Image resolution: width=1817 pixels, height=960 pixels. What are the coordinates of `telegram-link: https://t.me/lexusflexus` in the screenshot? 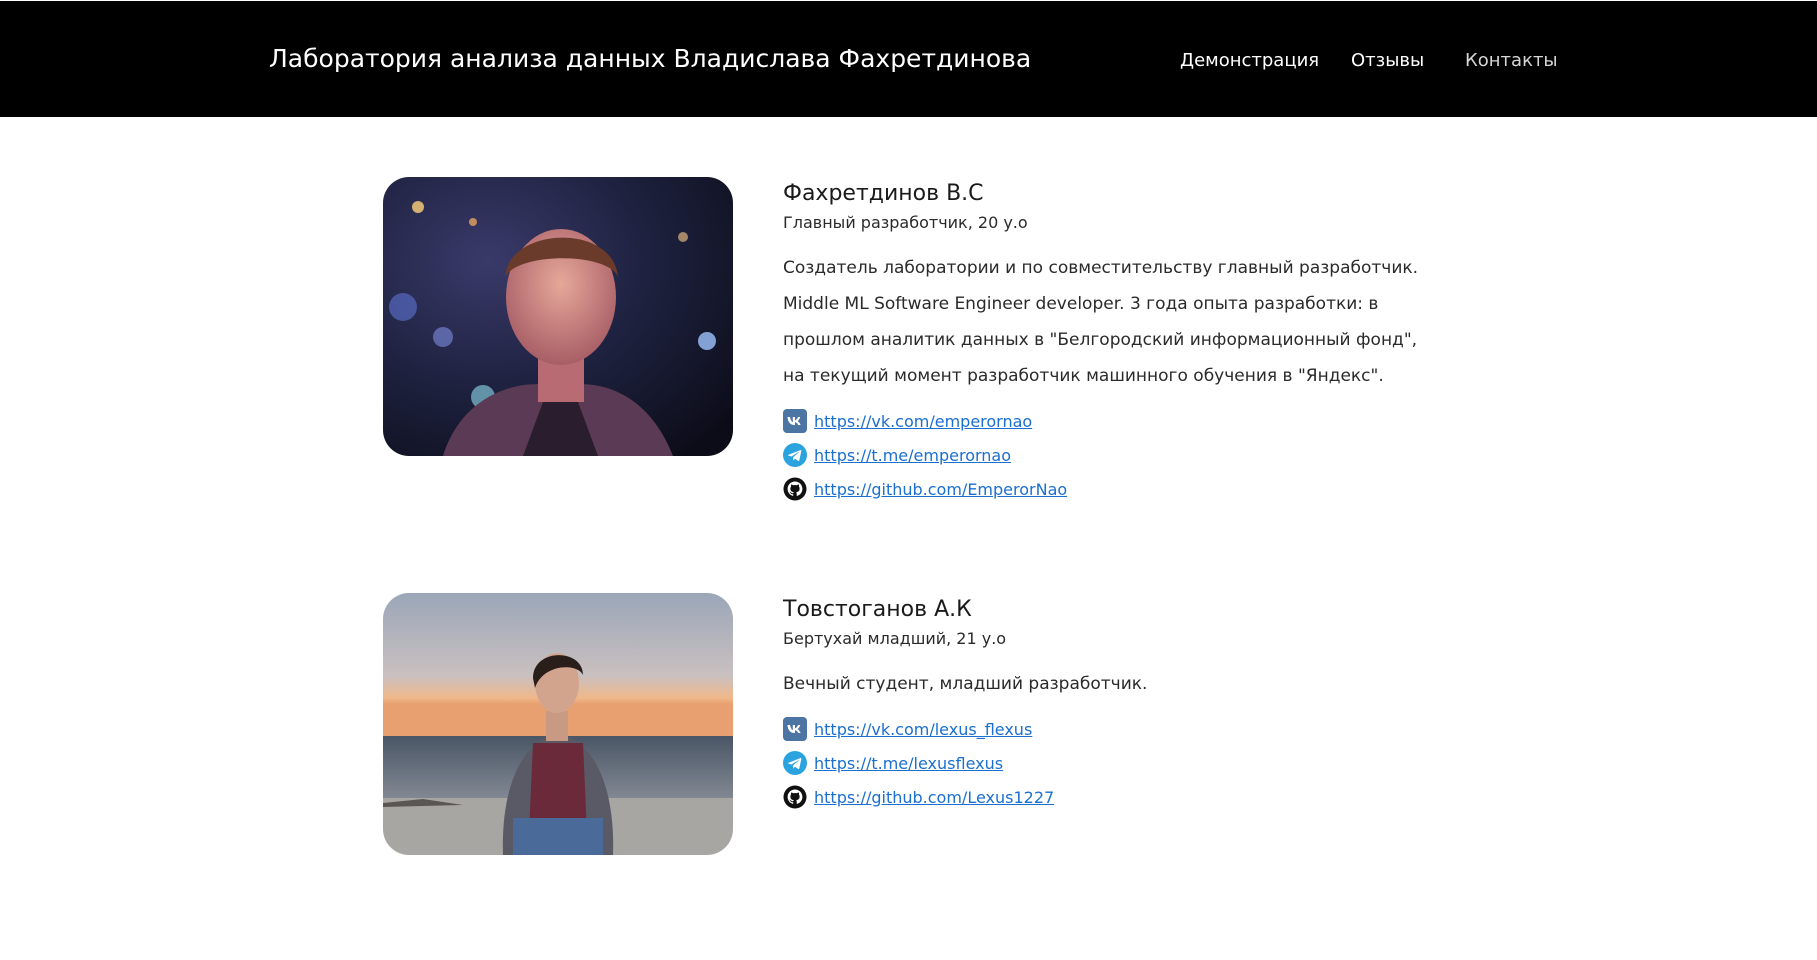 It's located at (908, 763).